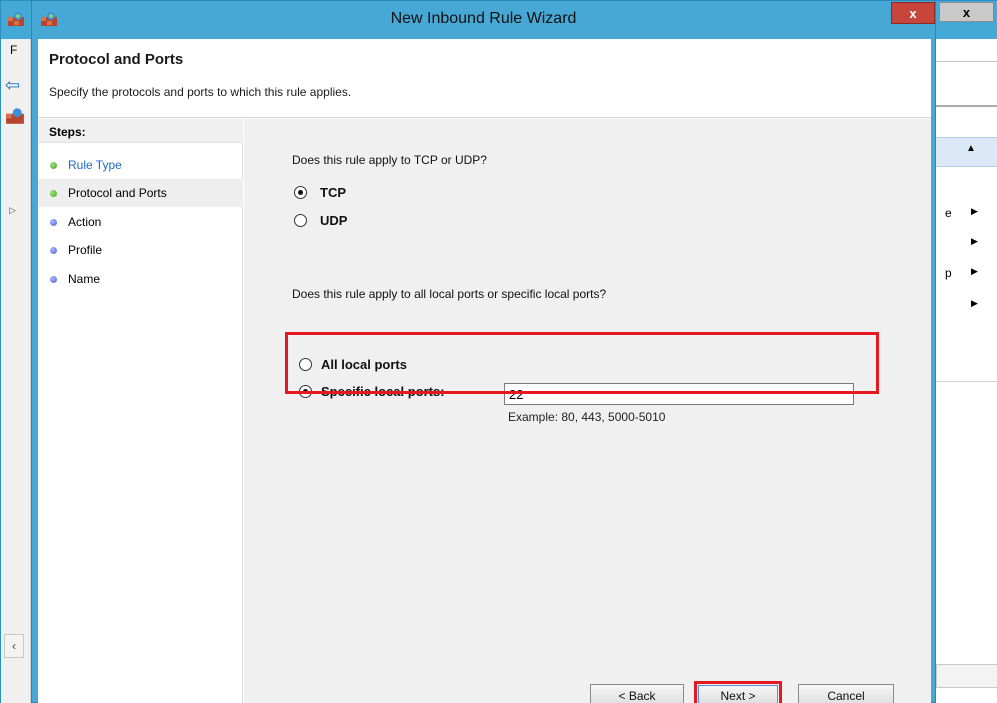 This screenshot has height=703, width=997. What do you see at coordinates (970, 274) in the screenshot?
I see `action-item: p ▶` at bounding box center [970, 274].